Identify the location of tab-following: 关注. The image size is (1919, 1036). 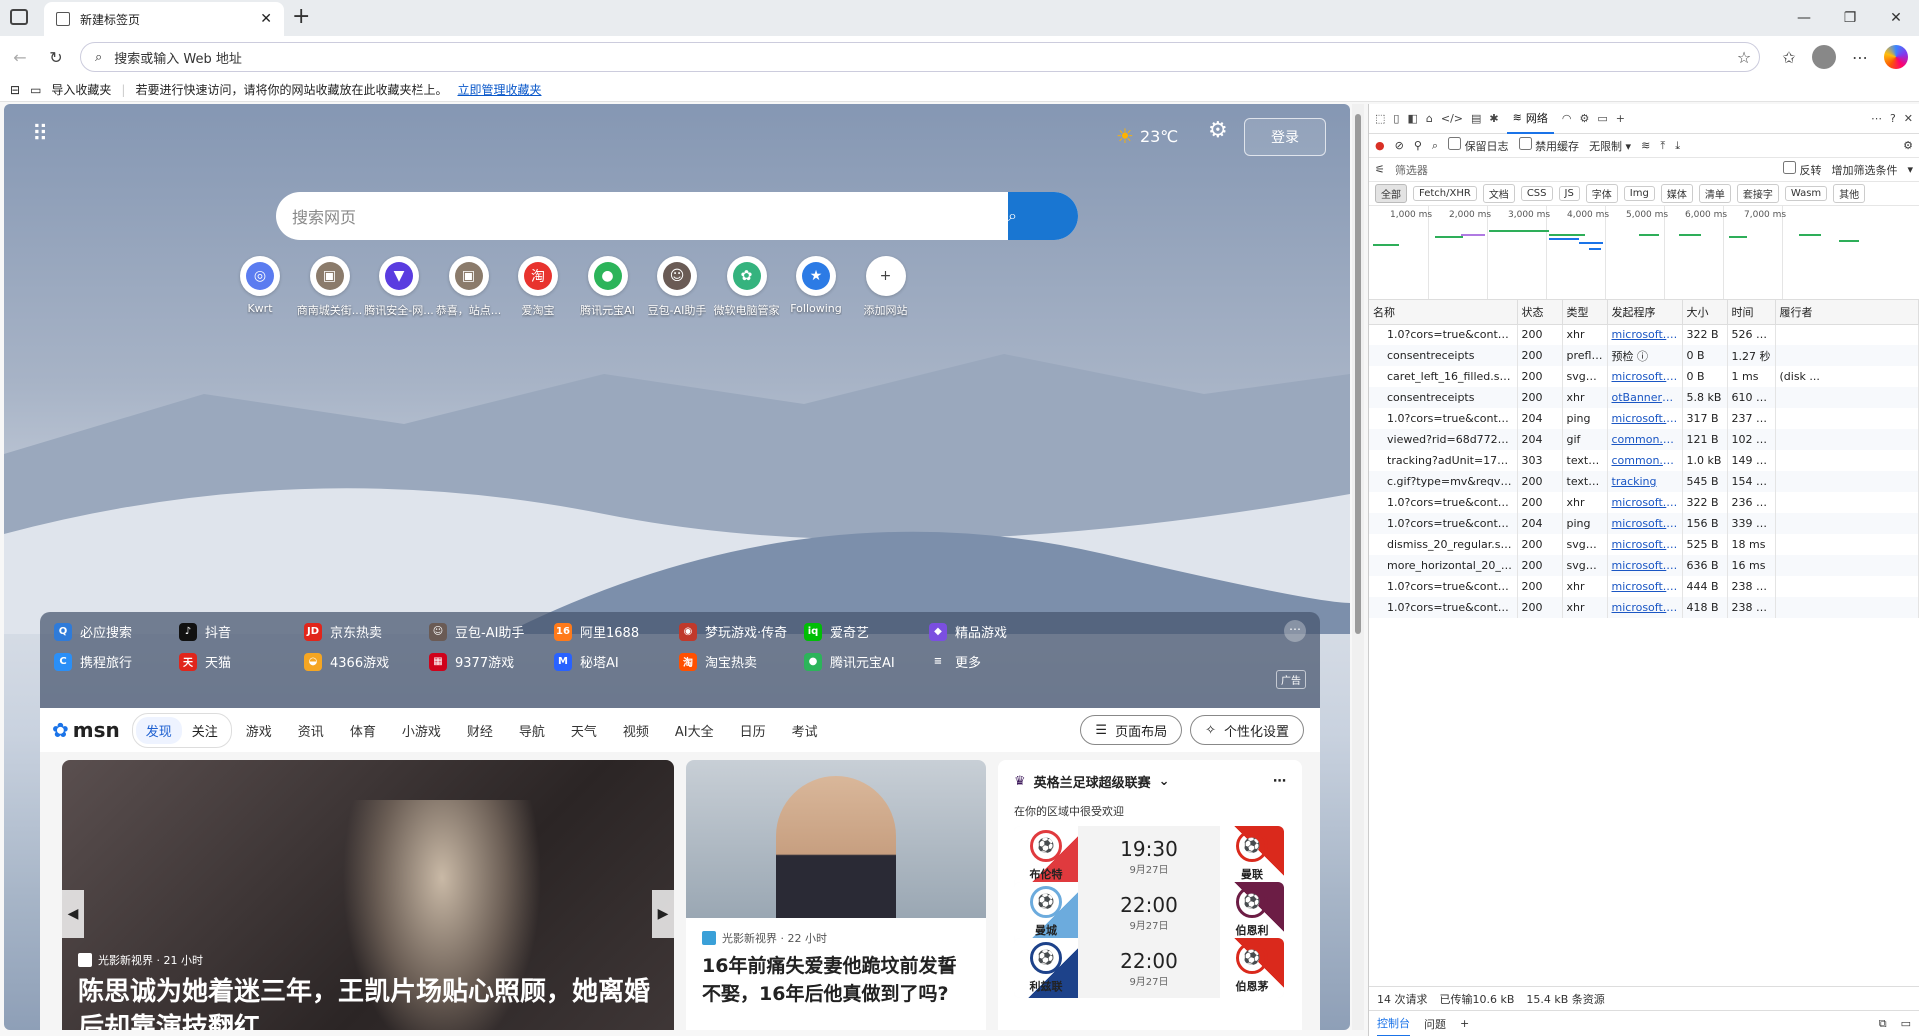
(205, 730).